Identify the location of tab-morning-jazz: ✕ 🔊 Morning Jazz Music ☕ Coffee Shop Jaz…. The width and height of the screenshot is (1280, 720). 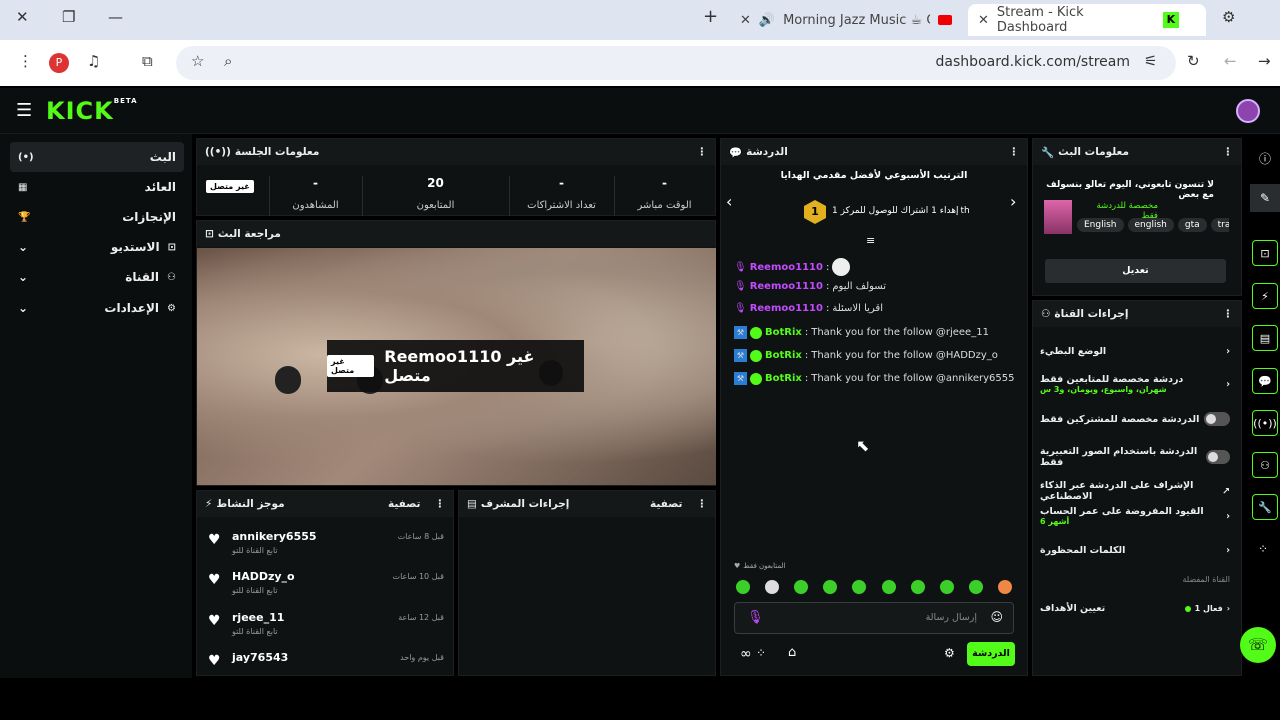
(846, 20).